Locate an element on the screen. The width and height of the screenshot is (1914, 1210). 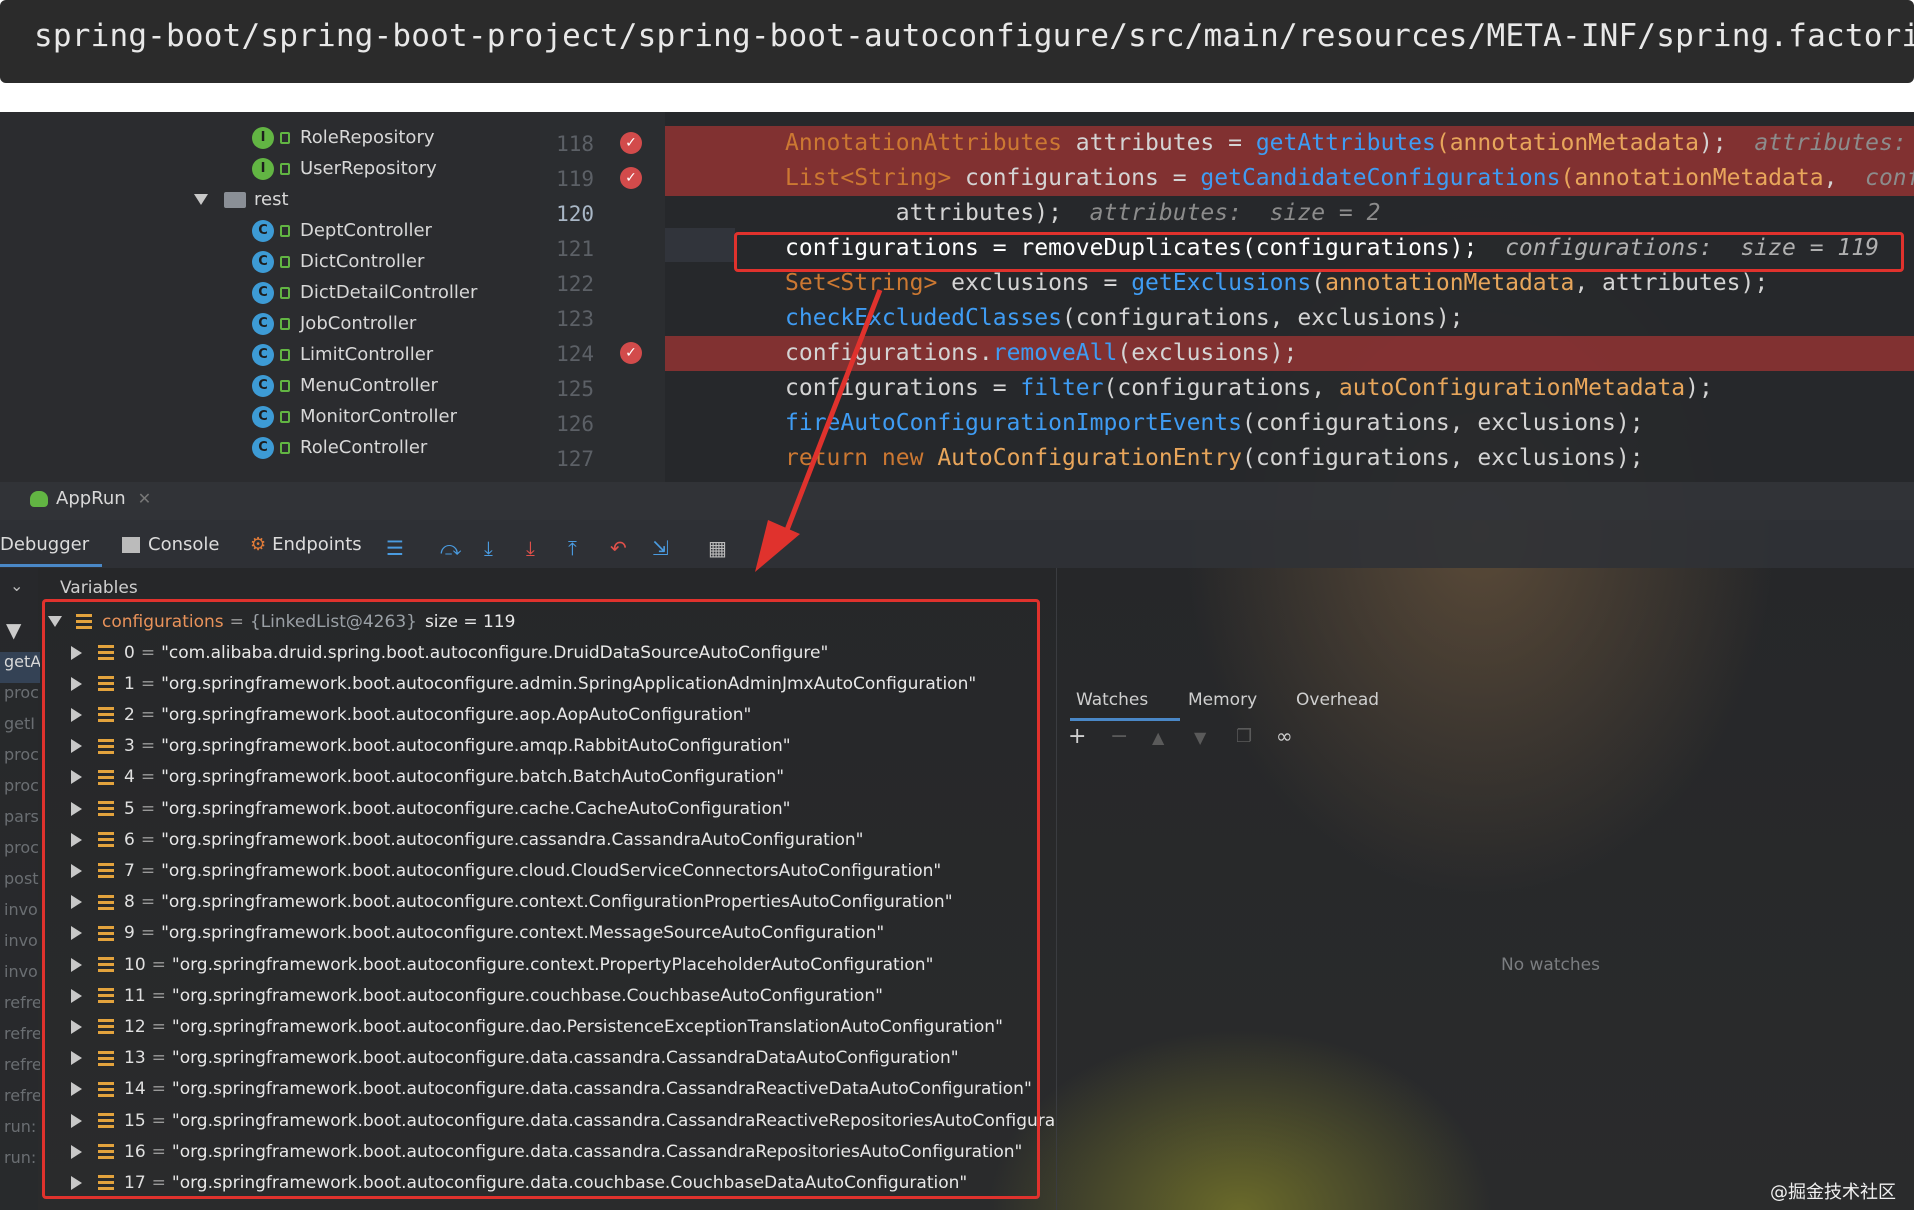
tree-item-label: DeptController is located at coordinates (366, 230).